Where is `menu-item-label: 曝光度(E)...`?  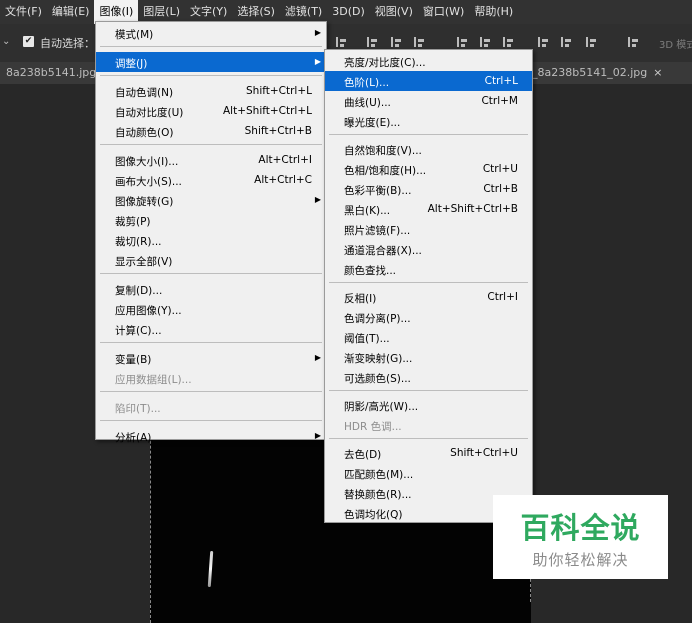
menu-item-label: 曝光度(E)... is located at coordinates (372, 123).